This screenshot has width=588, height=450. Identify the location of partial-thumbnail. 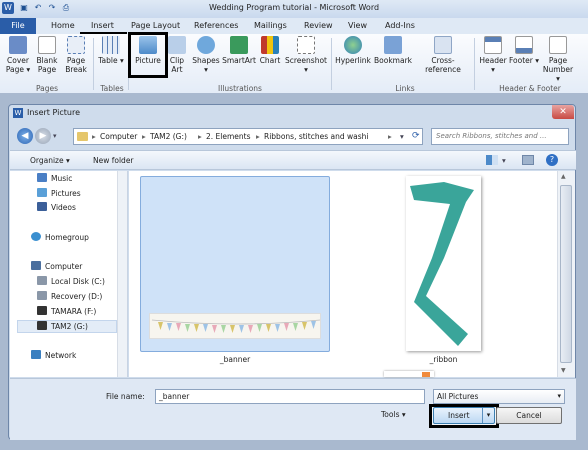
(426, 374).